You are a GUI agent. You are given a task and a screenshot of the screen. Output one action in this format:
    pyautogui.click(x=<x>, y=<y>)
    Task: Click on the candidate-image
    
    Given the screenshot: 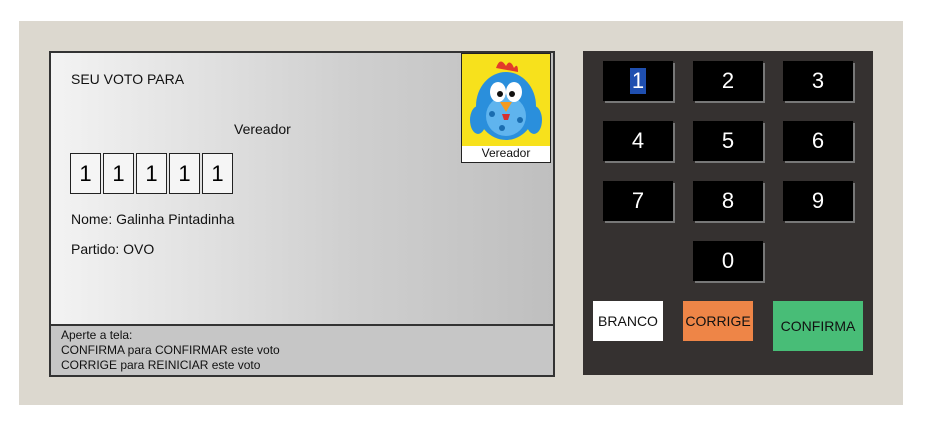 What is the action you would take?
    pyautogui.click(x=506, y=100)
    